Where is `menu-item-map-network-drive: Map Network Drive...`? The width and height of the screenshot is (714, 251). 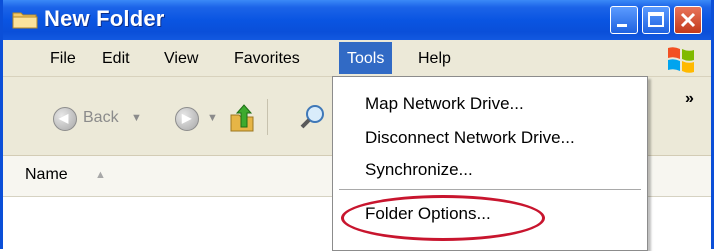
menu-item-map-network-drive: Map Network Drive... is located at coordinates (444, 104).